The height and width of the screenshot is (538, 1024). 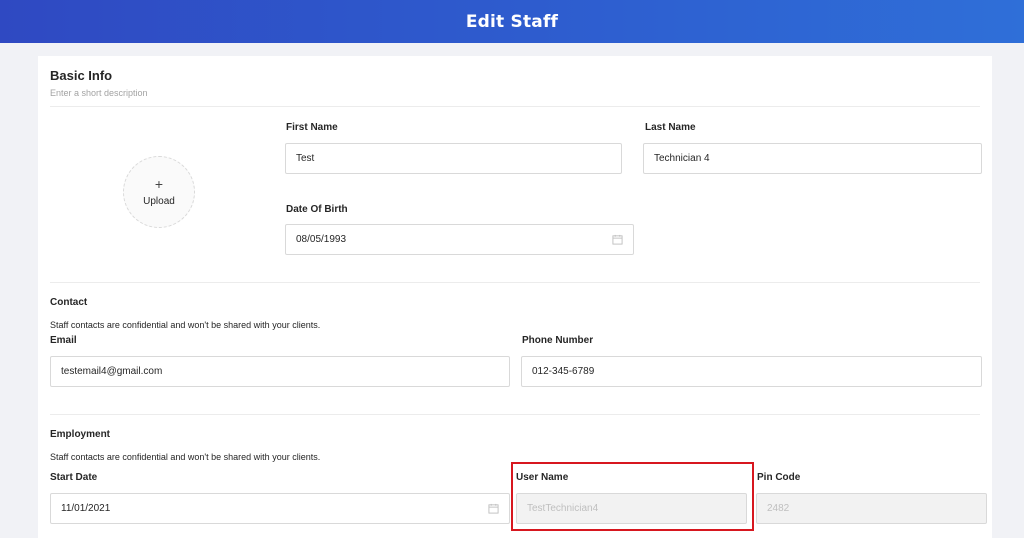 I want to click on start-date-value: 11/01/2021, so click(x=86, y=508).